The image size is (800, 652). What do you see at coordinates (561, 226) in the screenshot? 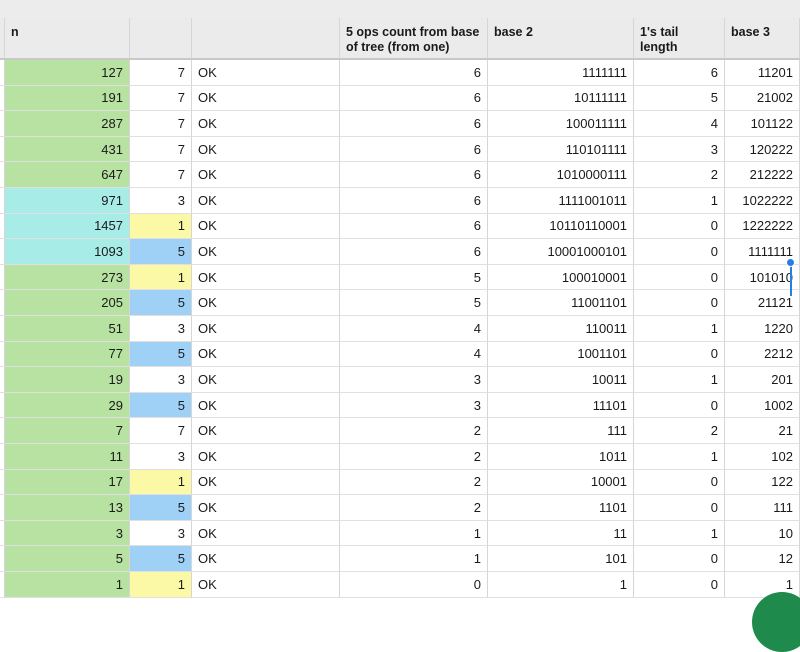
I see `cell-base2: 10110110001` at bounding box center [561, 226].